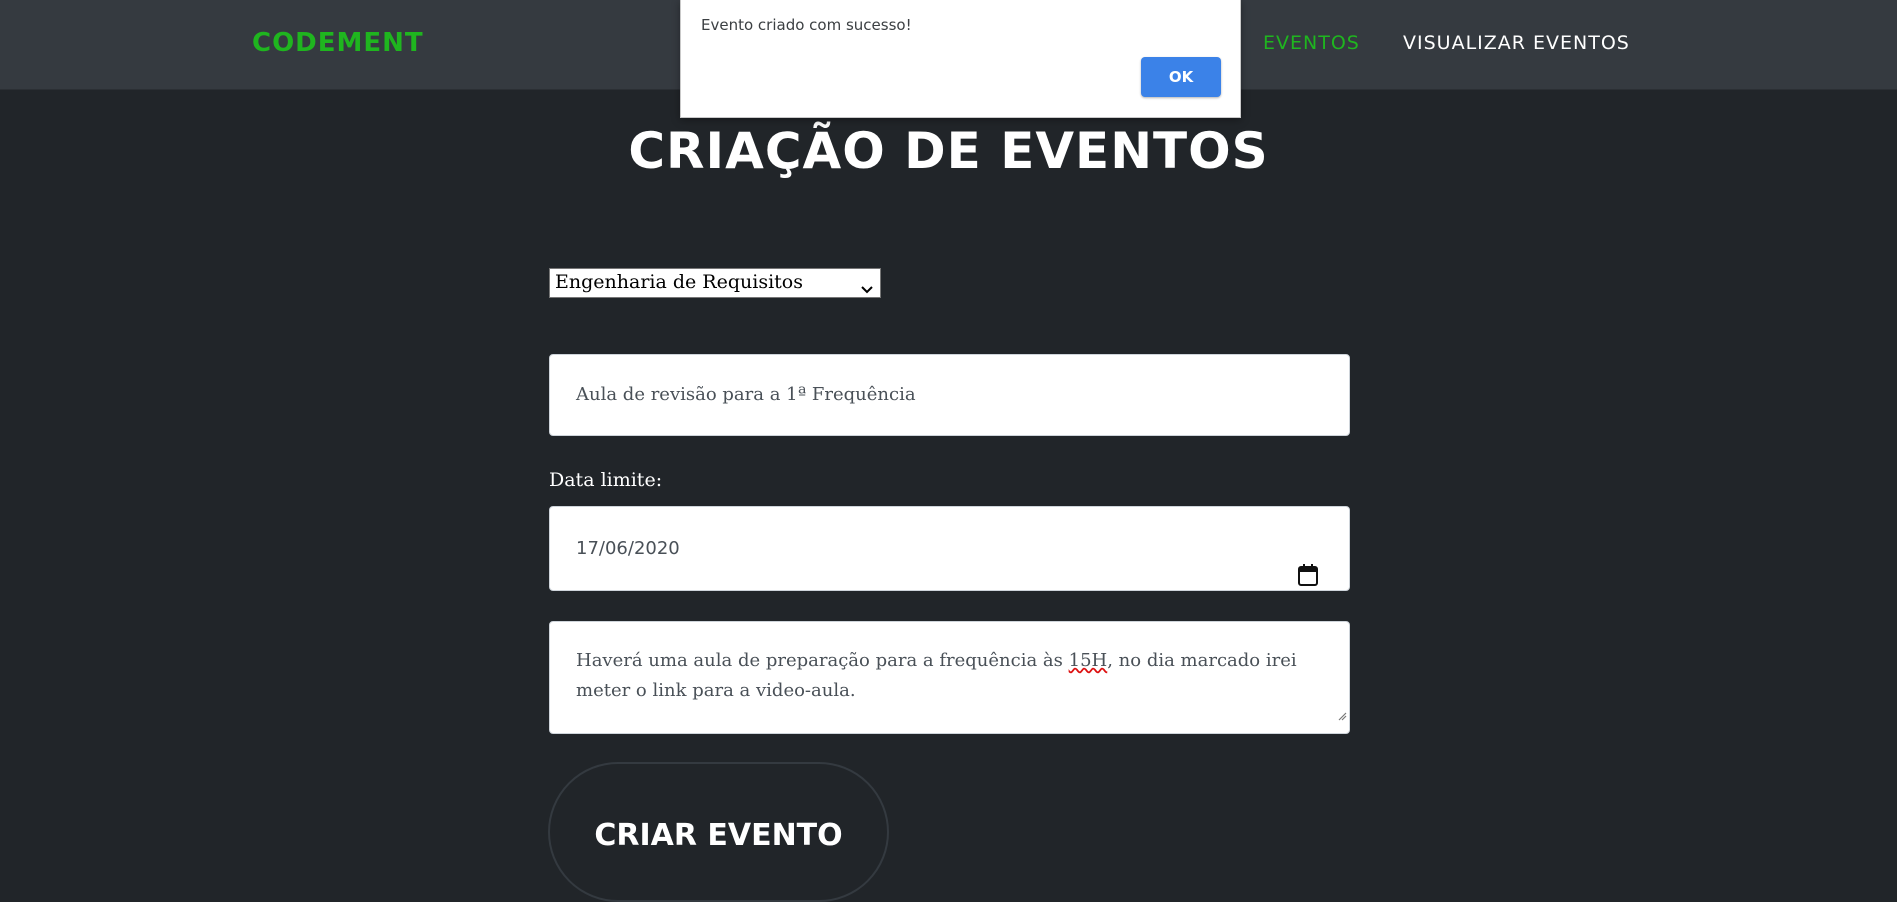 Image resolution: width=1897 pixels, height=902 pixels. I want to click on alert-ok-button: OK, so click(1181, 77).